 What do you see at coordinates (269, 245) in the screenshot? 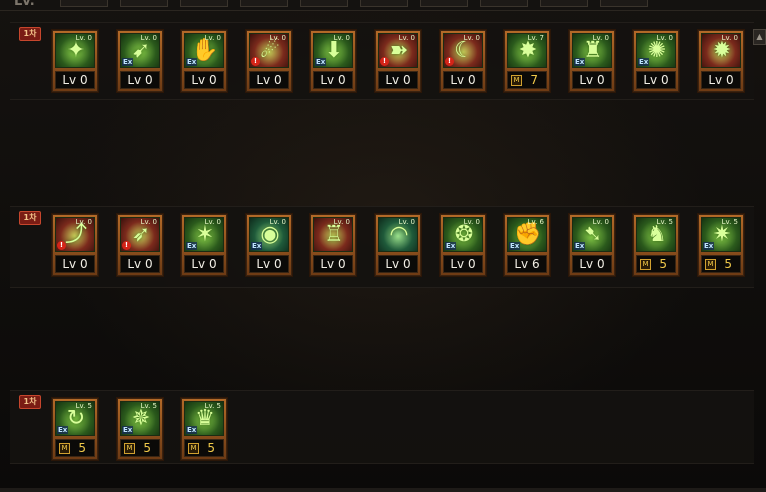
I see `skill-slot-skill-15: ◉ Lv. 0 Ex Lv 0` at bounding box center [269, 245].